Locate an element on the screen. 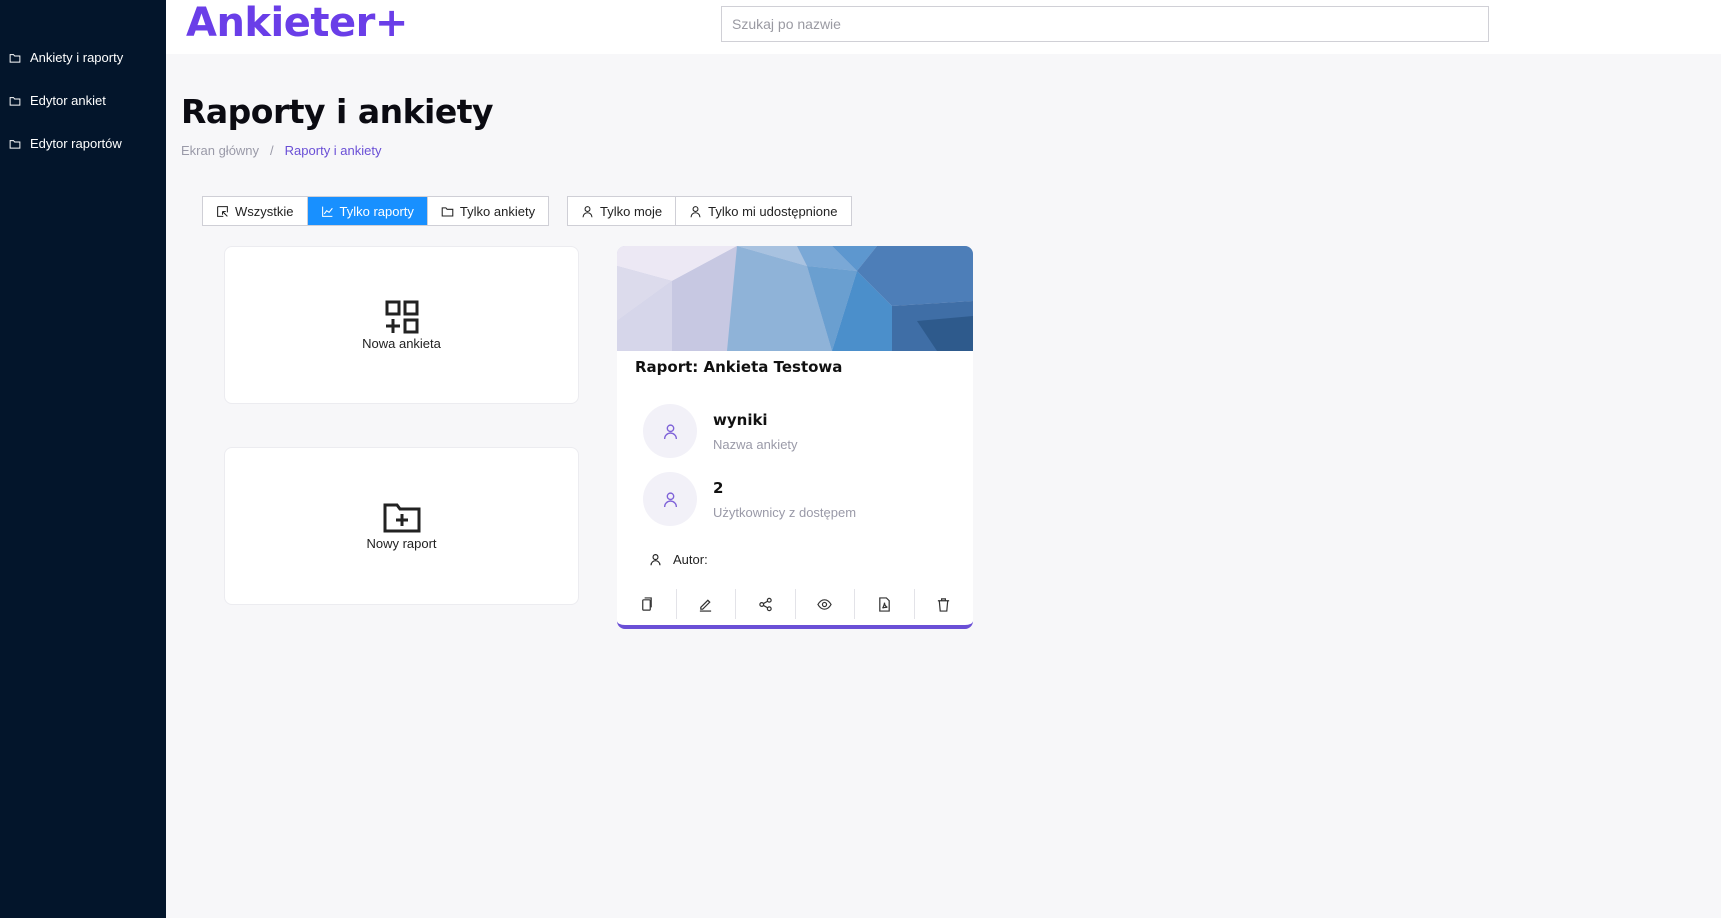 Image resolution: width=1721 pixels, height=918 pixels. logo-plus: + is located at coordinates (391, 23).